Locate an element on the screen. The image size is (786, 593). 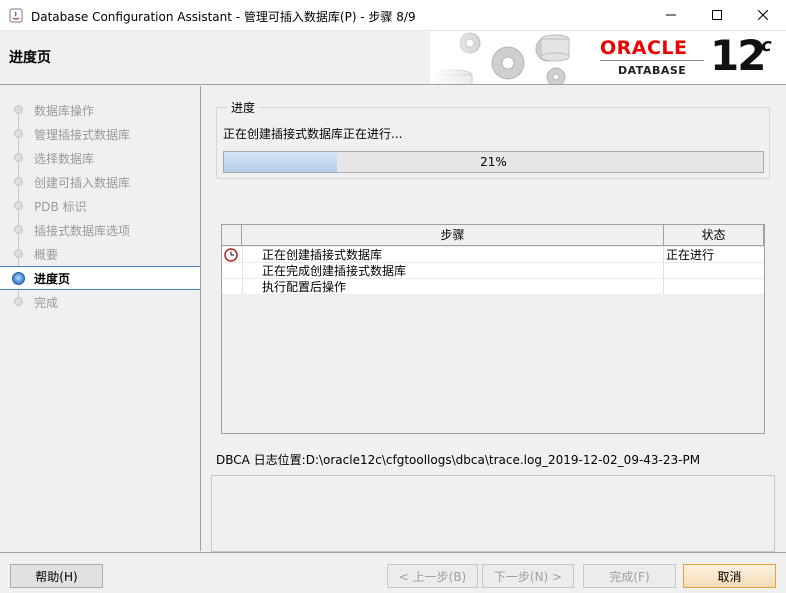
nav-step-pdb-identity: PDB 标识 is located at coordinates (100, 206).